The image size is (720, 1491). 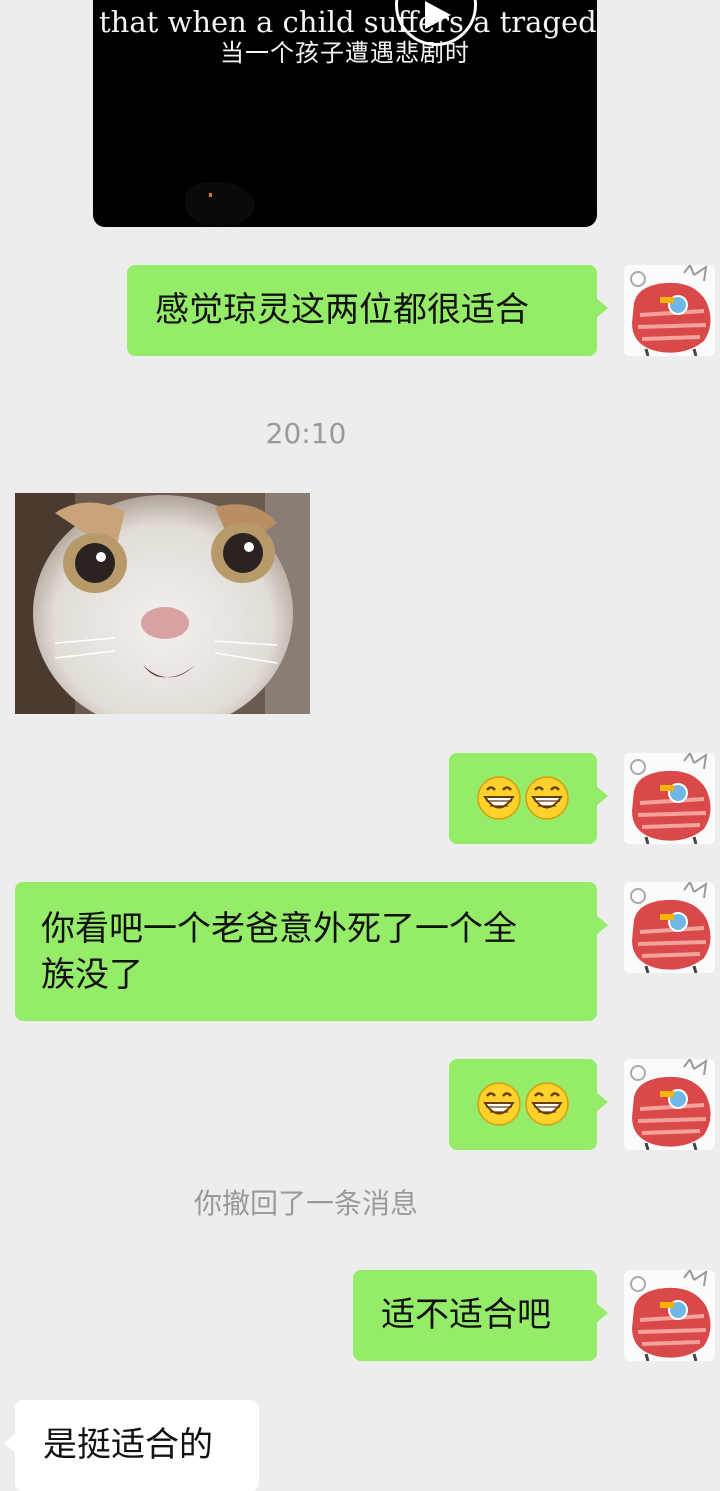 What do you see at coordinates (345, 53) in the screenshot?
I see `video-subtitle-chinese: 当一个孩子遭遇悲剧时` at bounding box center [345, 53].